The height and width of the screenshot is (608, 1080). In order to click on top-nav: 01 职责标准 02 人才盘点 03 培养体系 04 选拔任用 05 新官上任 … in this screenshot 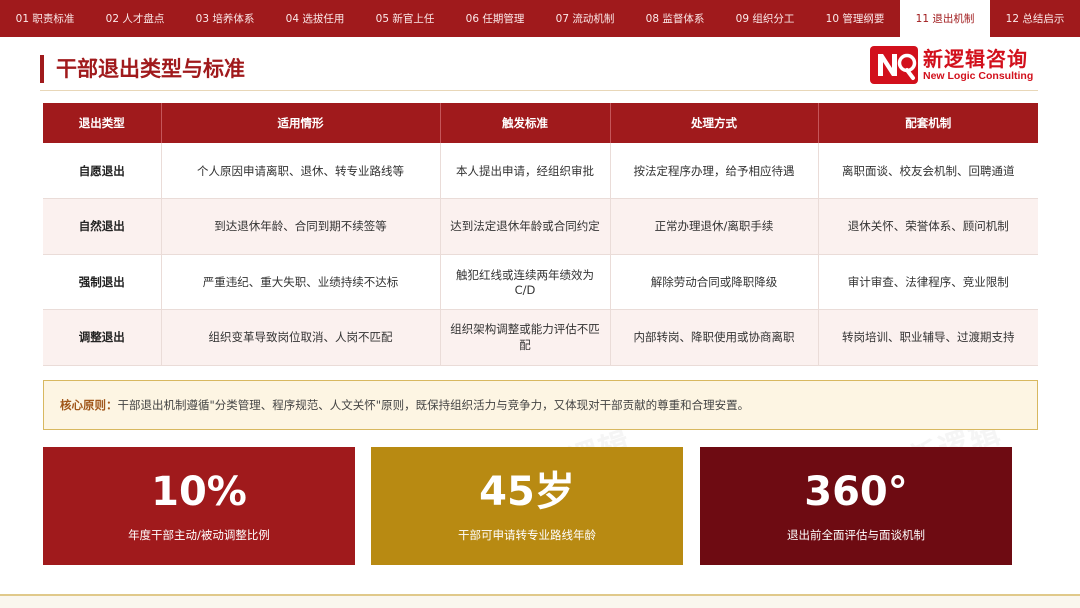, I will do `click(540, 18)`.